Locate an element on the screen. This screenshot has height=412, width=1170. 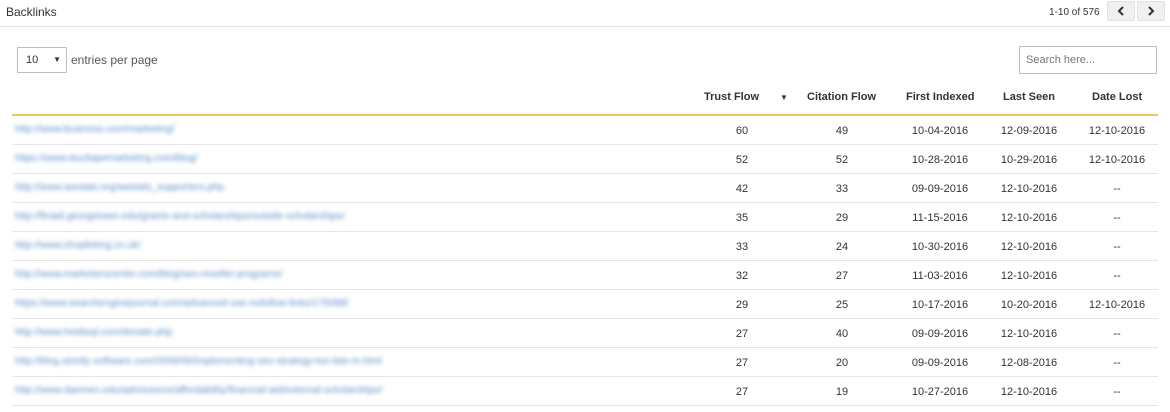
citation-flow-cell: 52 is located at coordinates (842, 160).